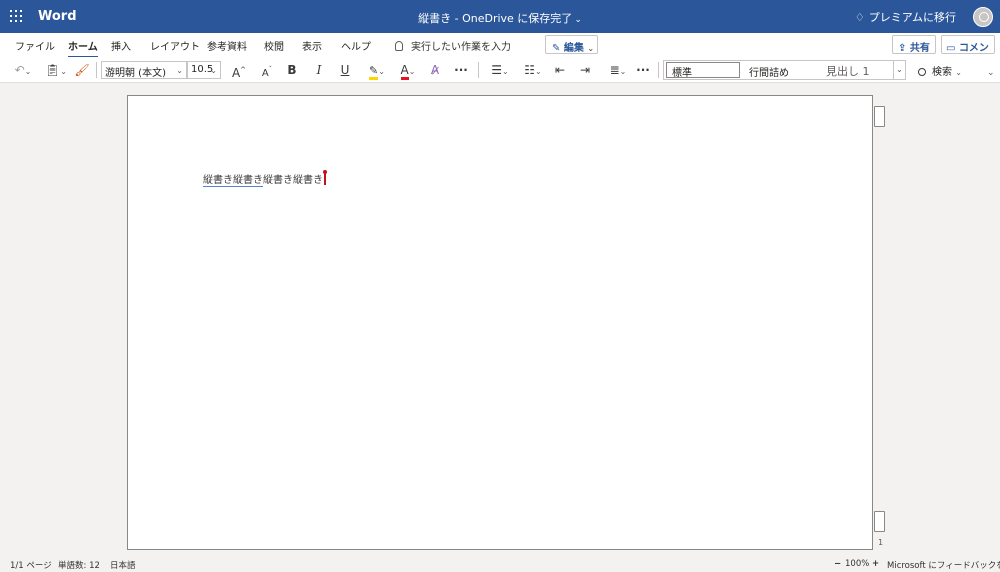 The image size is (1000, 572). What do you see at coordinates (324, 177) in the screenshot?
I see `text-cursor` at bounding box center [324, 177].